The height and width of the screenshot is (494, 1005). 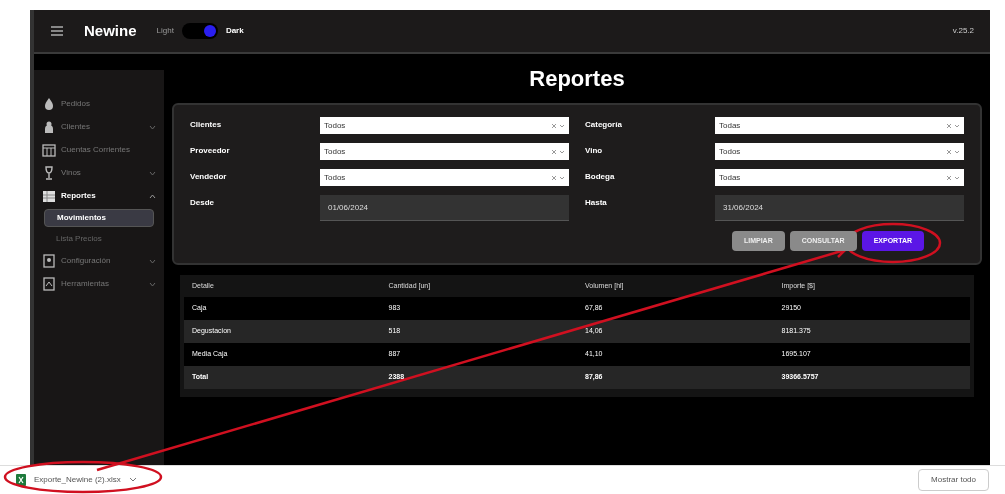 What do you see at coordinates (444, 208) in the screenshot?
I see `date-field: 01/06/2024` at bounding box center [444, 208].